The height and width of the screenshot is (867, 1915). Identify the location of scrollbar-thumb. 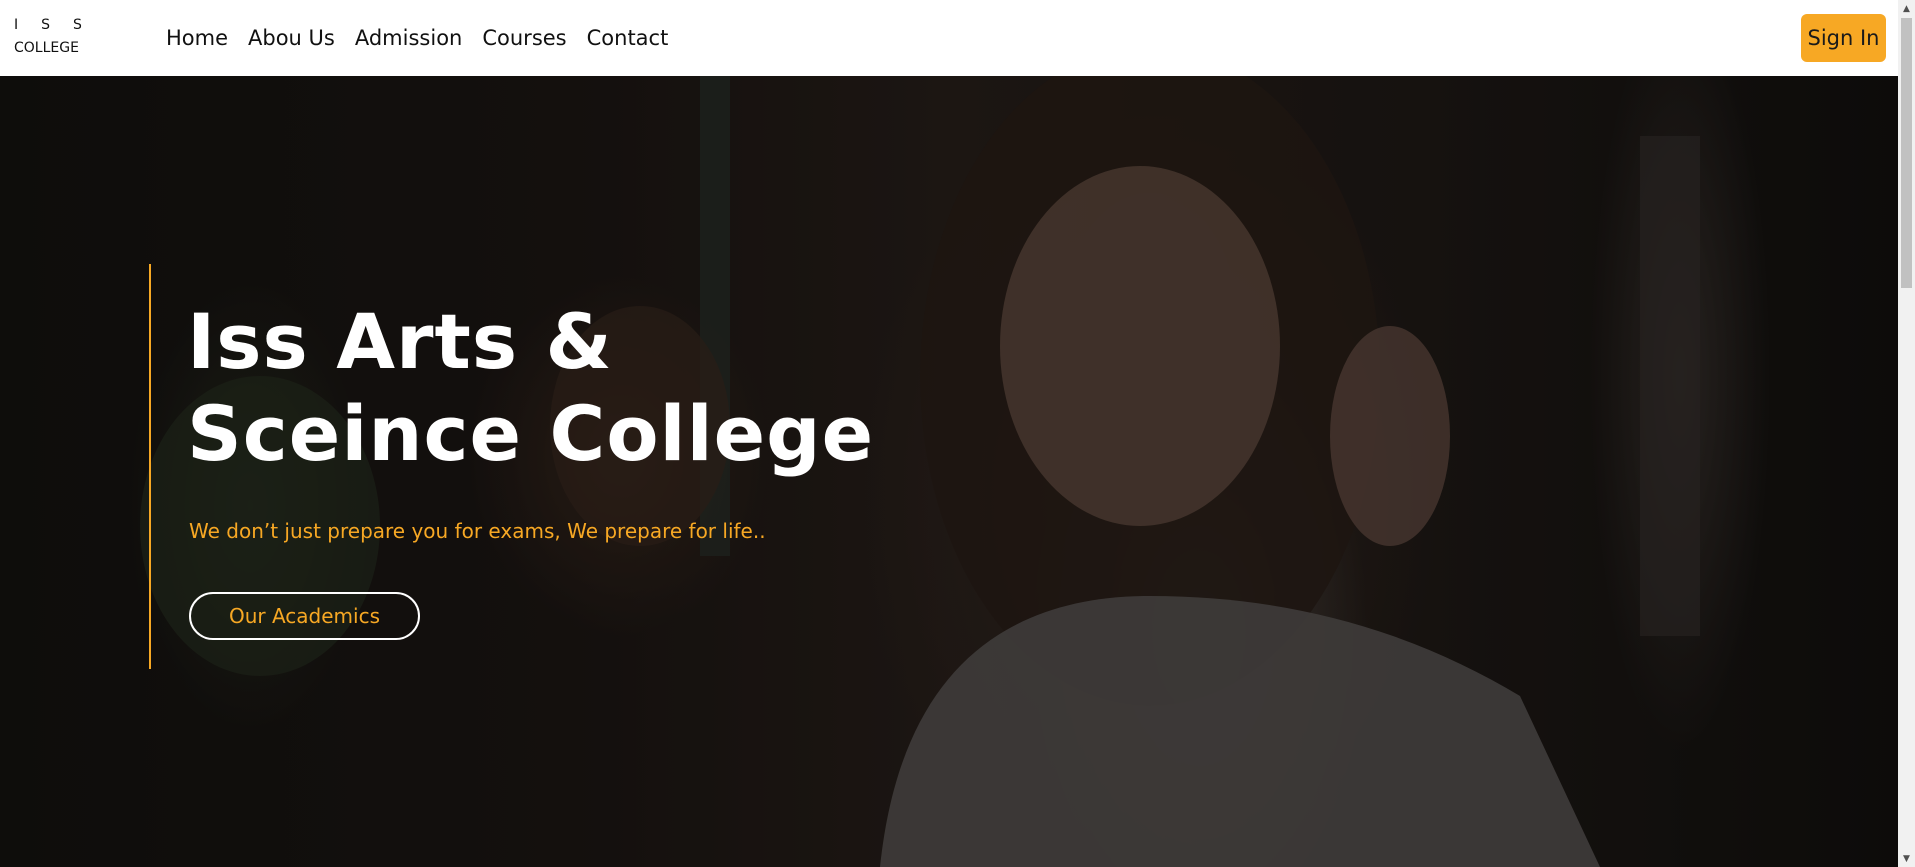
(1906, 153).